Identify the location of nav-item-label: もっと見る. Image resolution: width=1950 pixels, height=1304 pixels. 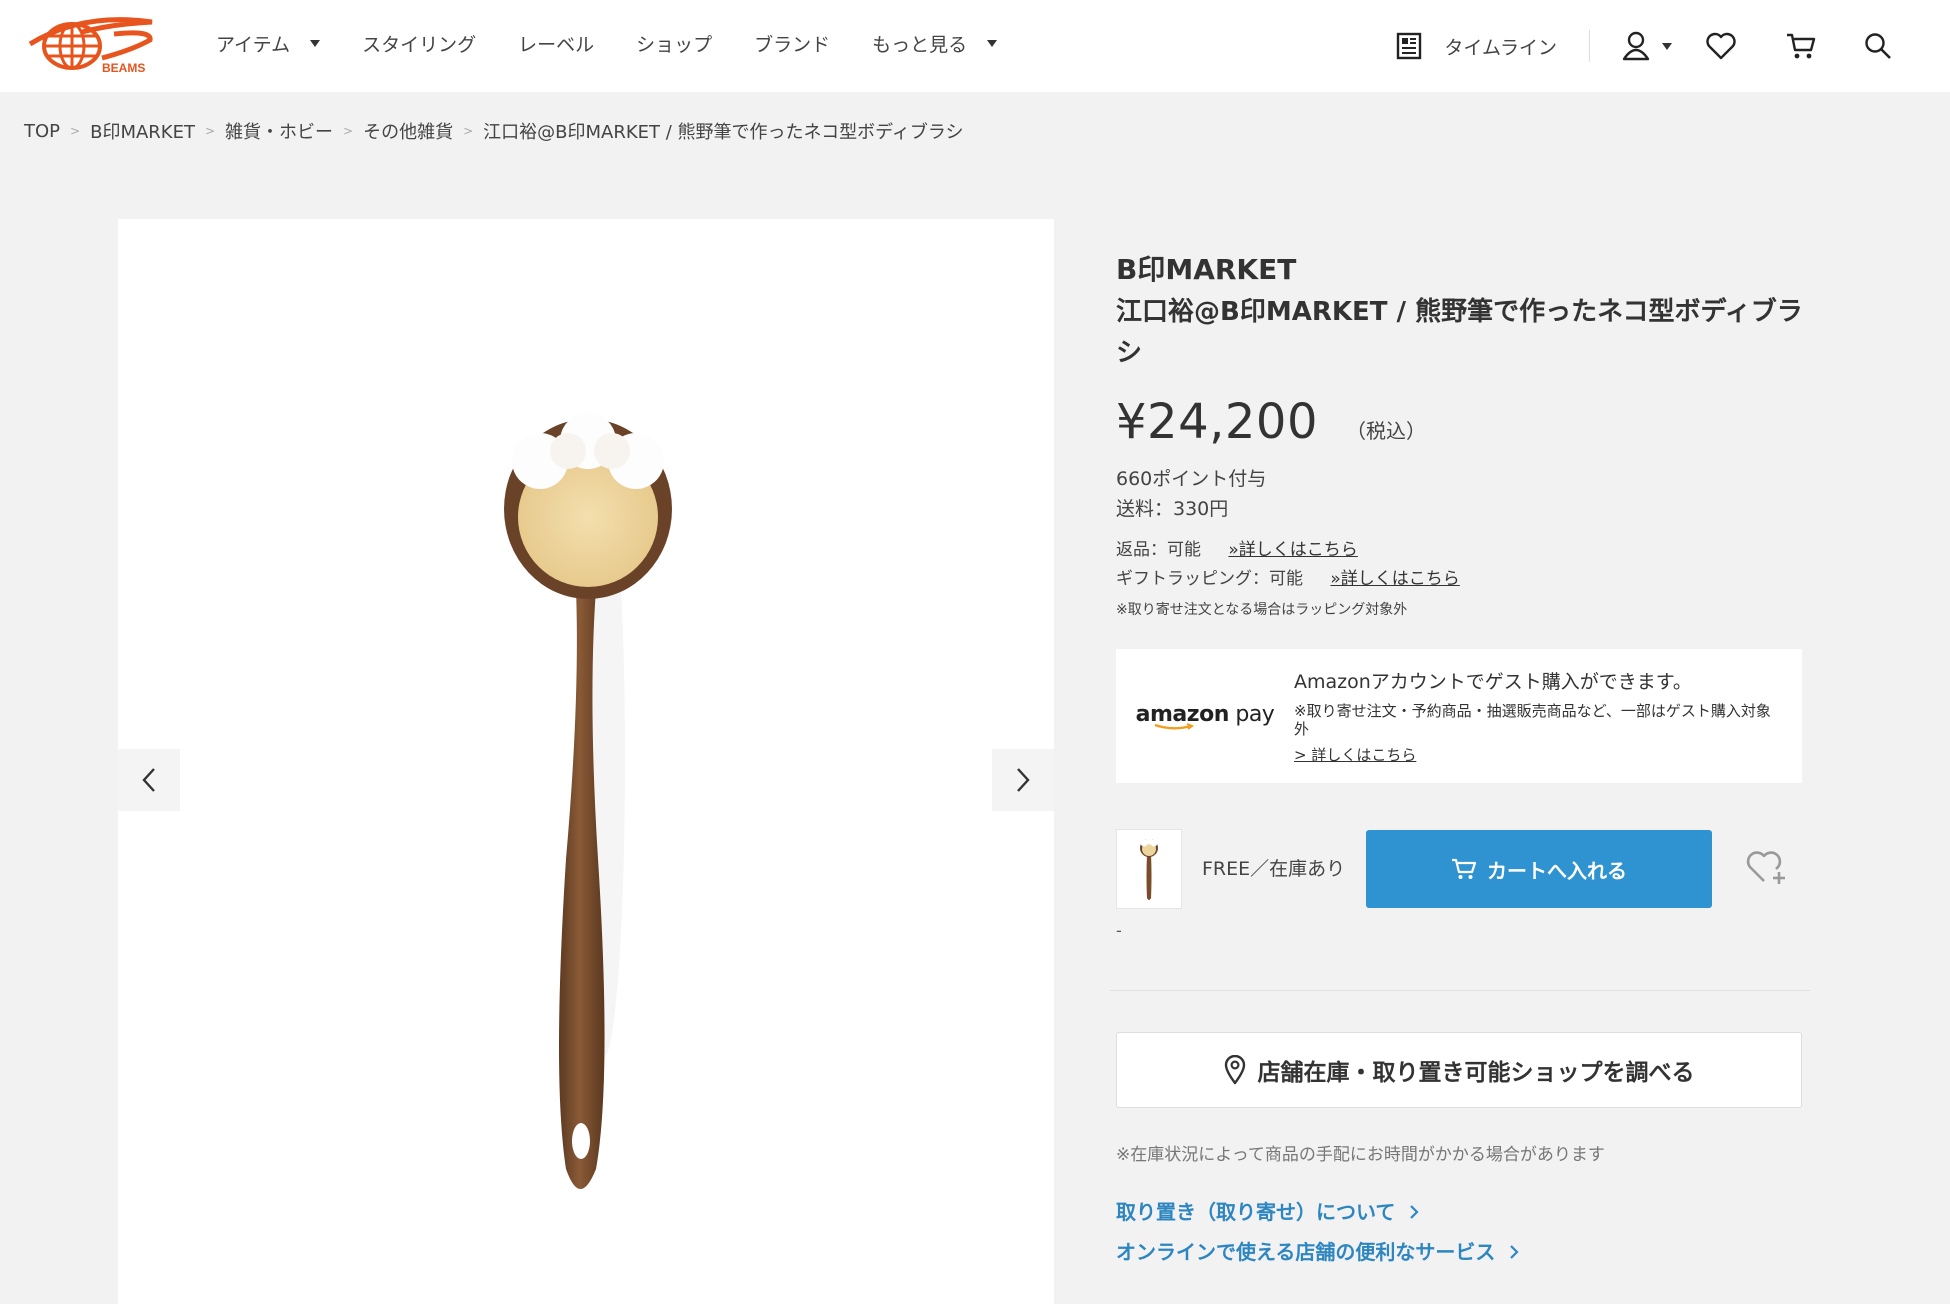
(920, 45).